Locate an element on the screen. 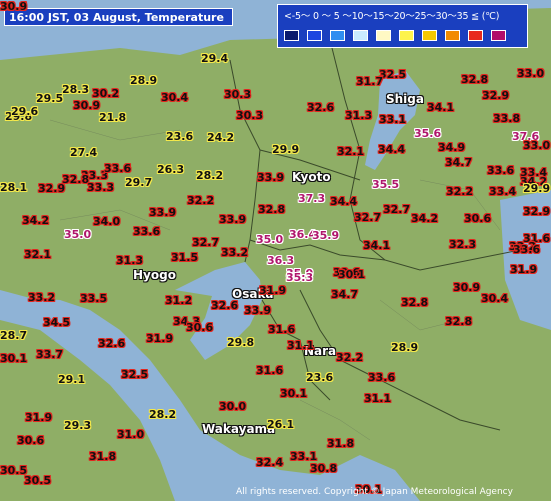 This screenshot has height=501, width=551. temperature-reading: 33.5 is located at coordinates (94, 298).